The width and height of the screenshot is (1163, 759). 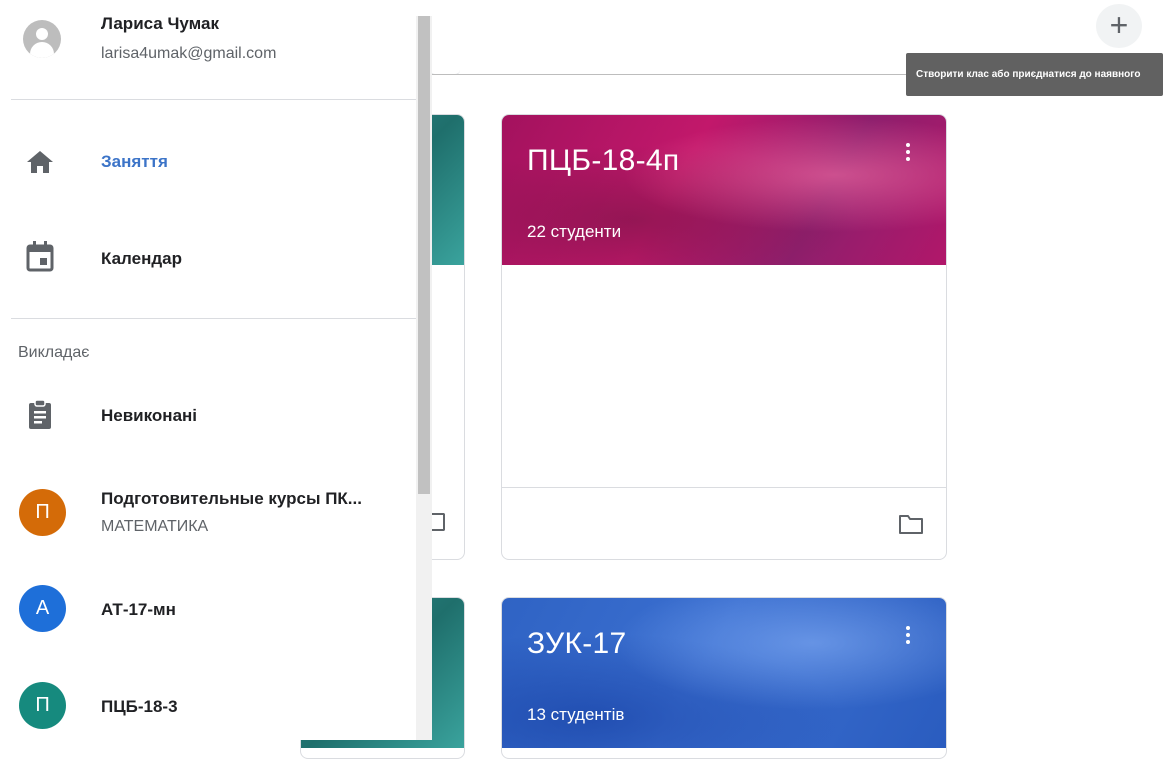 What do you see at coordinates (574, 231) in the screenshot?
I see `class-card-students: 22 студенти` at bounding box center [574, 231].